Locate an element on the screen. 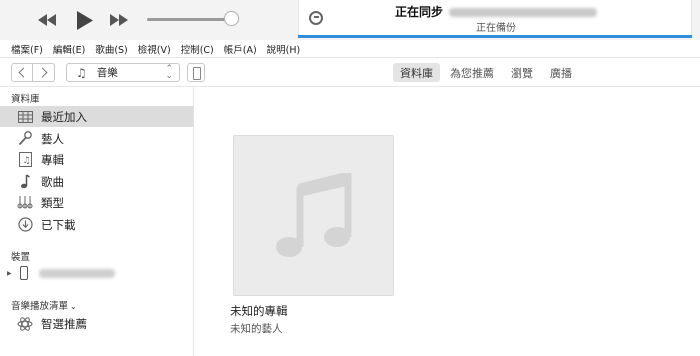 The width and height of the screenshot is (700, 356). fast-forward-icon is located at coordinates (119, 20).